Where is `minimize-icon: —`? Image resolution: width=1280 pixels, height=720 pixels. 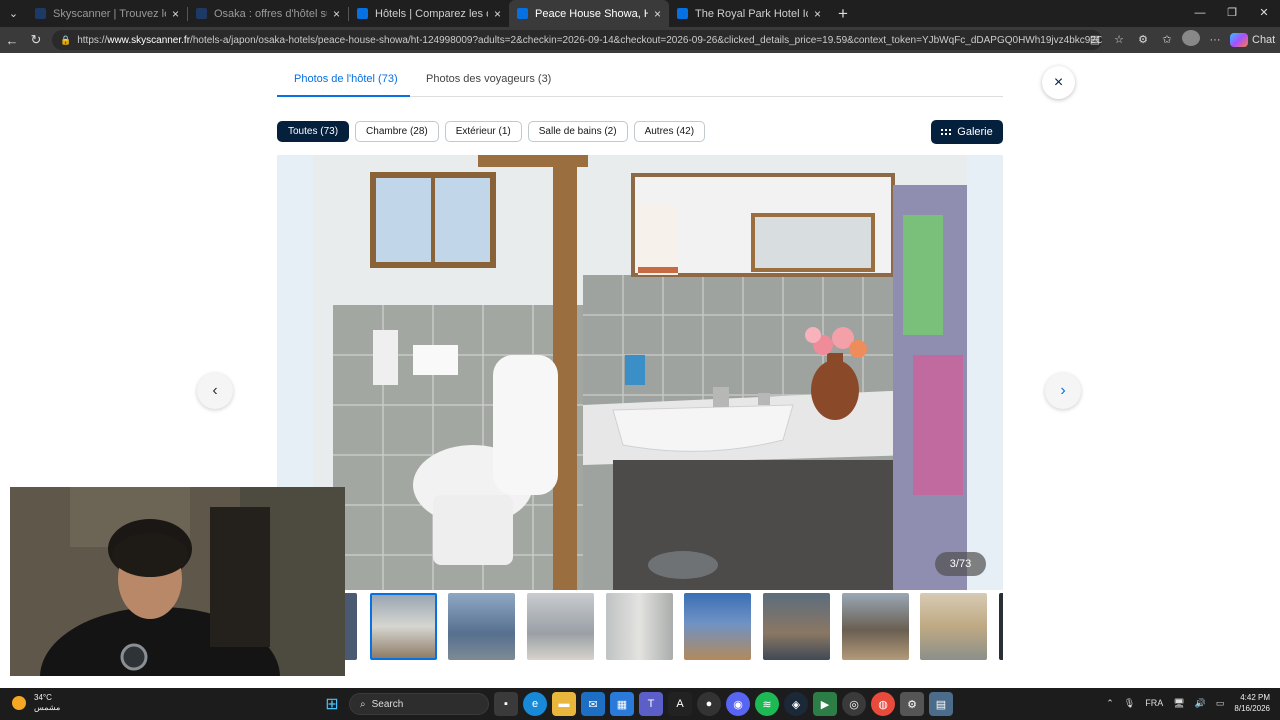
minimize-icon: — is located at coordinates (1200, 13).